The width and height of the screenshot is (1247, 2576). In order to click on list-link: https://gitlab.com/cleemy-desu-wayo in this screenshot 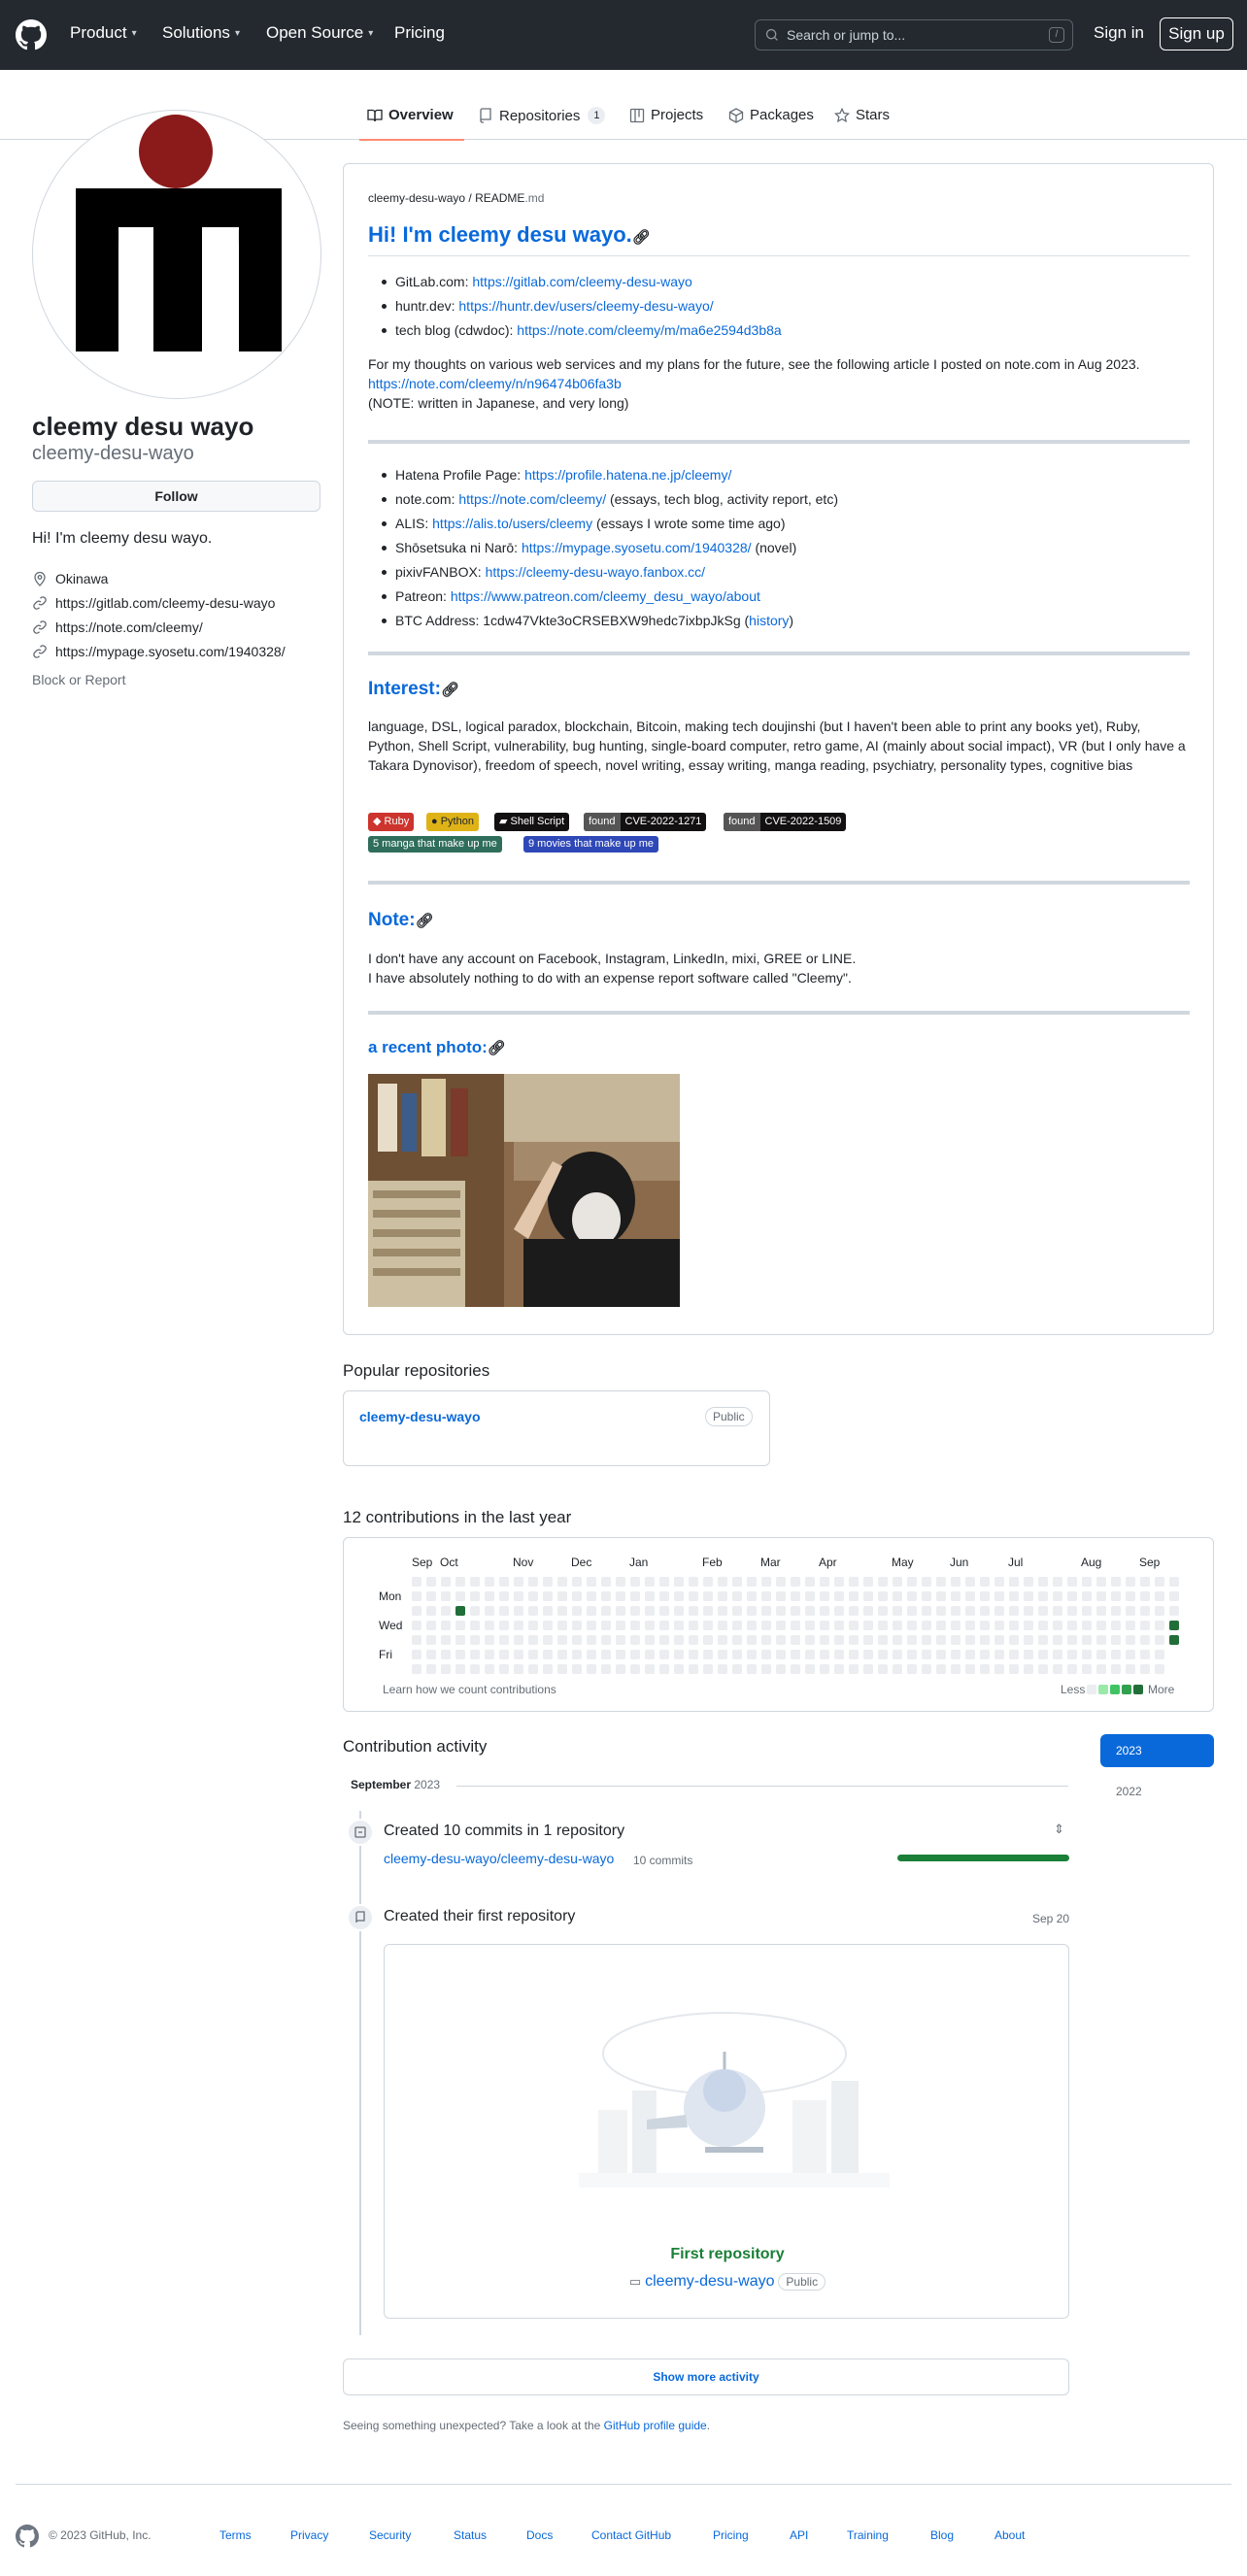, I will do `click(581, 281)`.